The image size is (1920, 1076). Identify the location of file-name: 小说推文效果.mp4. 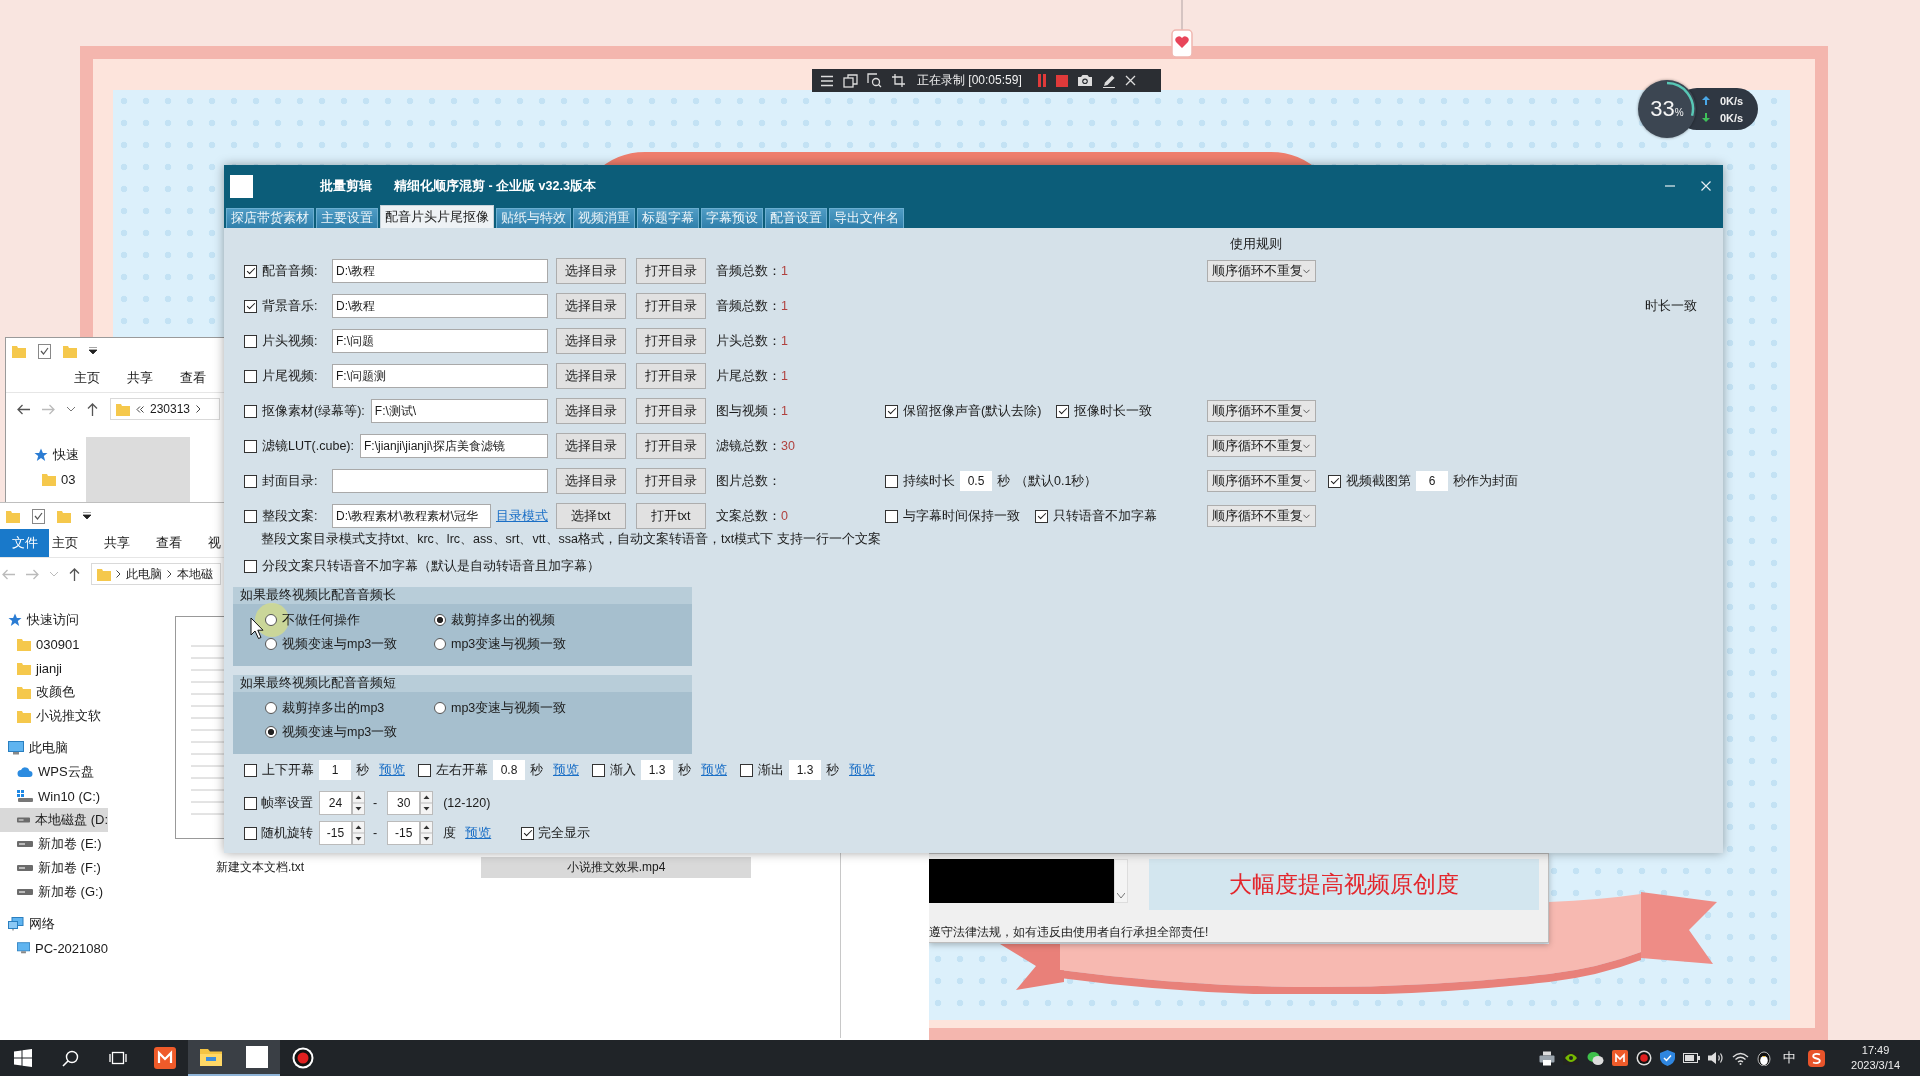
(616, 867).